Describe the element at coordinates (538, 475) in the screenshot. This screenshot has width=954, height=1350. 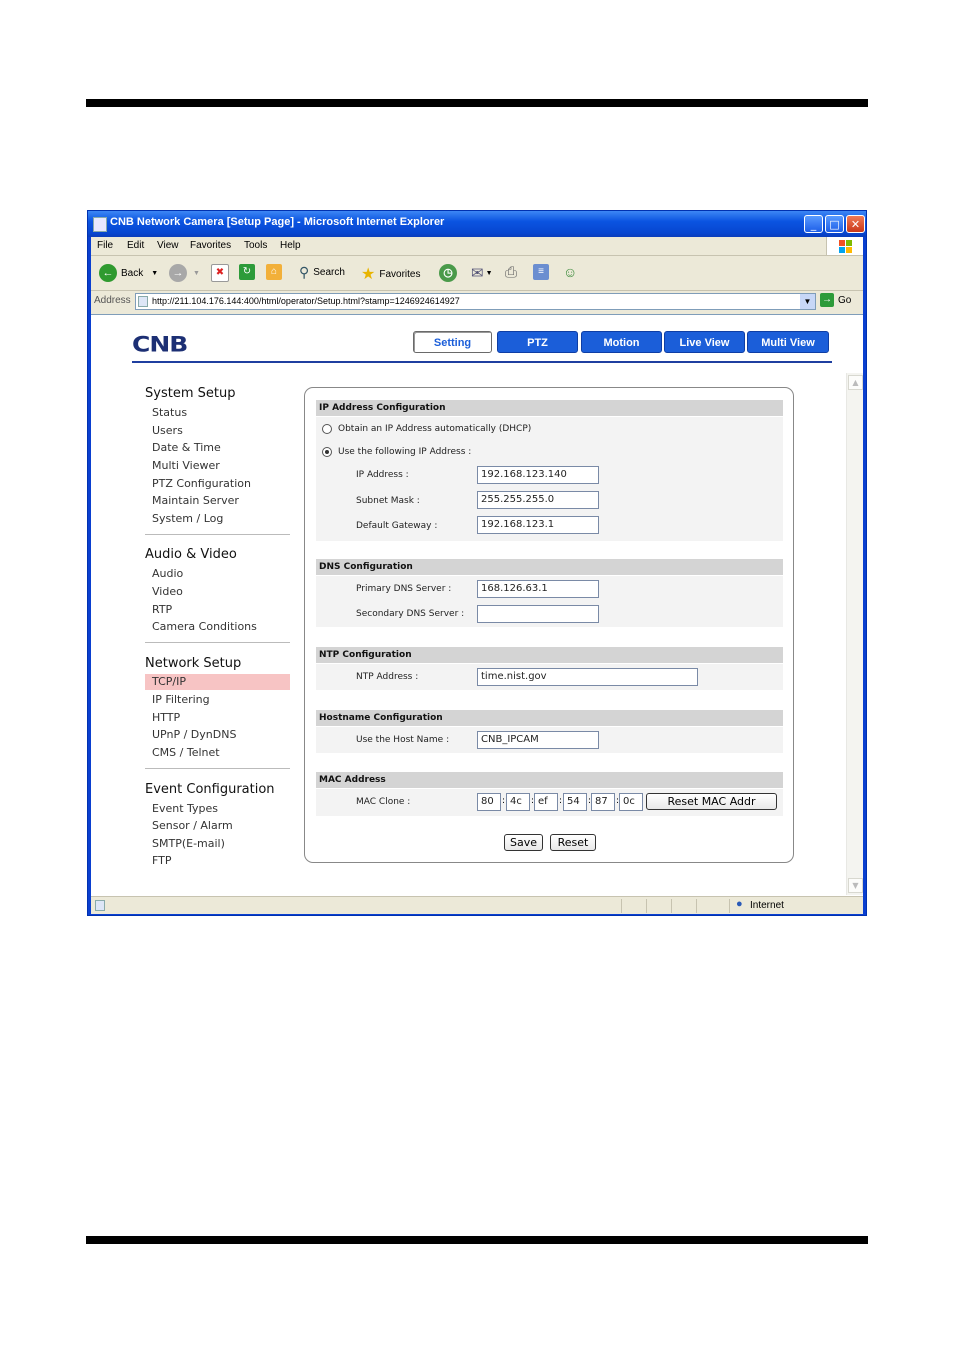
I see `ip-address-input: 192.168.123.140` at that location.